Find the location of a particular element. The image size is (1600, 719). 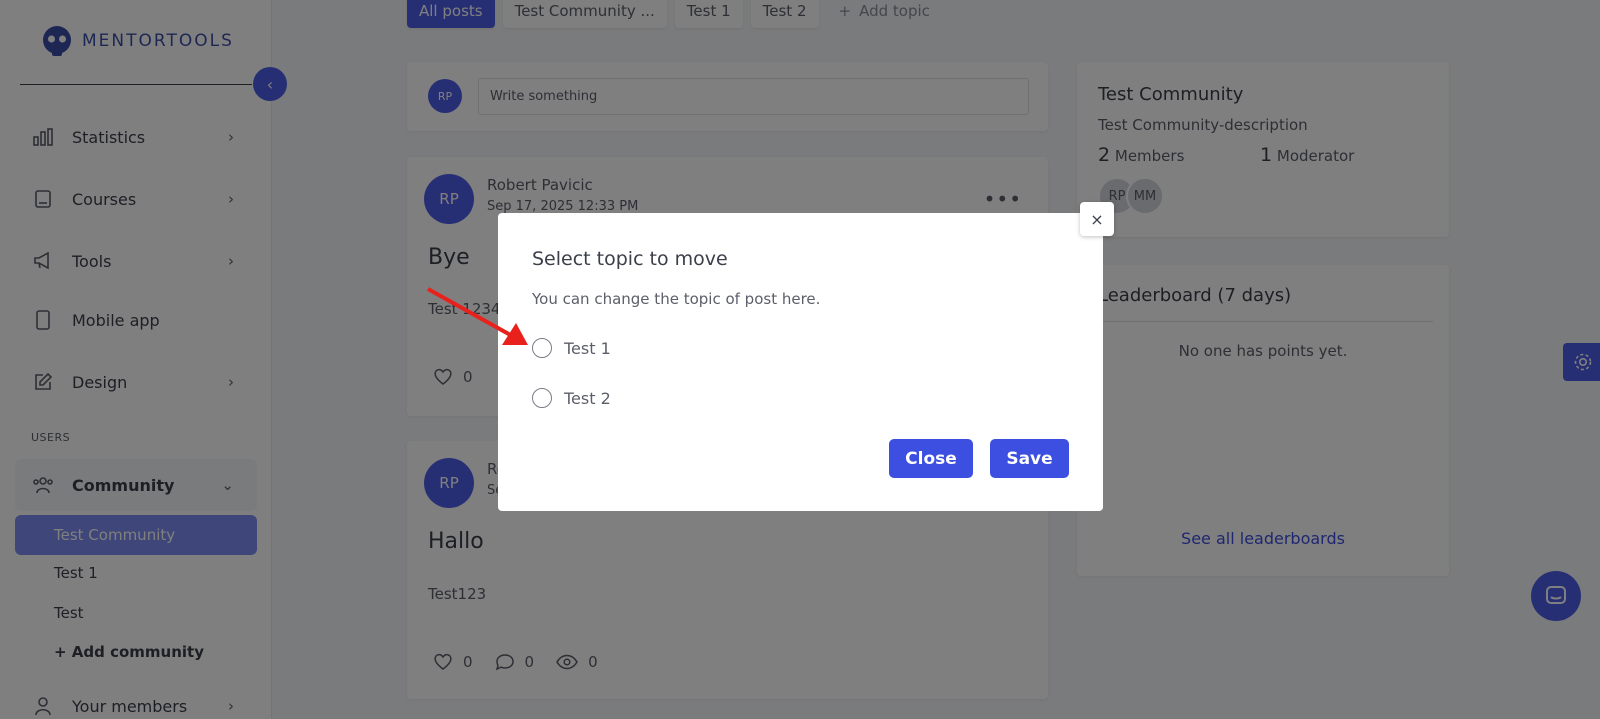

save-button: Save is located at coordinates (1029, 458).